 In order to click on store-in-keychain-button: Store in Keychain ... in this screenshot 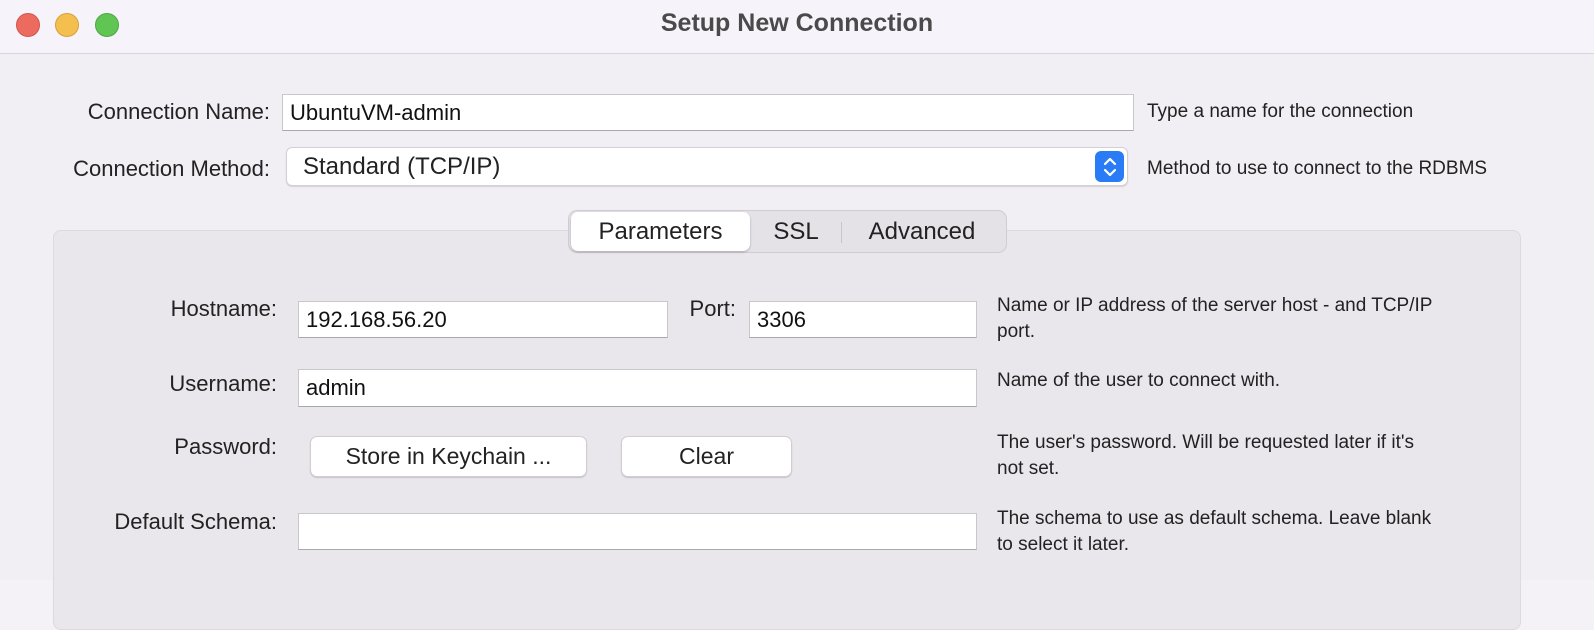, I will do `click(448, 456)`.